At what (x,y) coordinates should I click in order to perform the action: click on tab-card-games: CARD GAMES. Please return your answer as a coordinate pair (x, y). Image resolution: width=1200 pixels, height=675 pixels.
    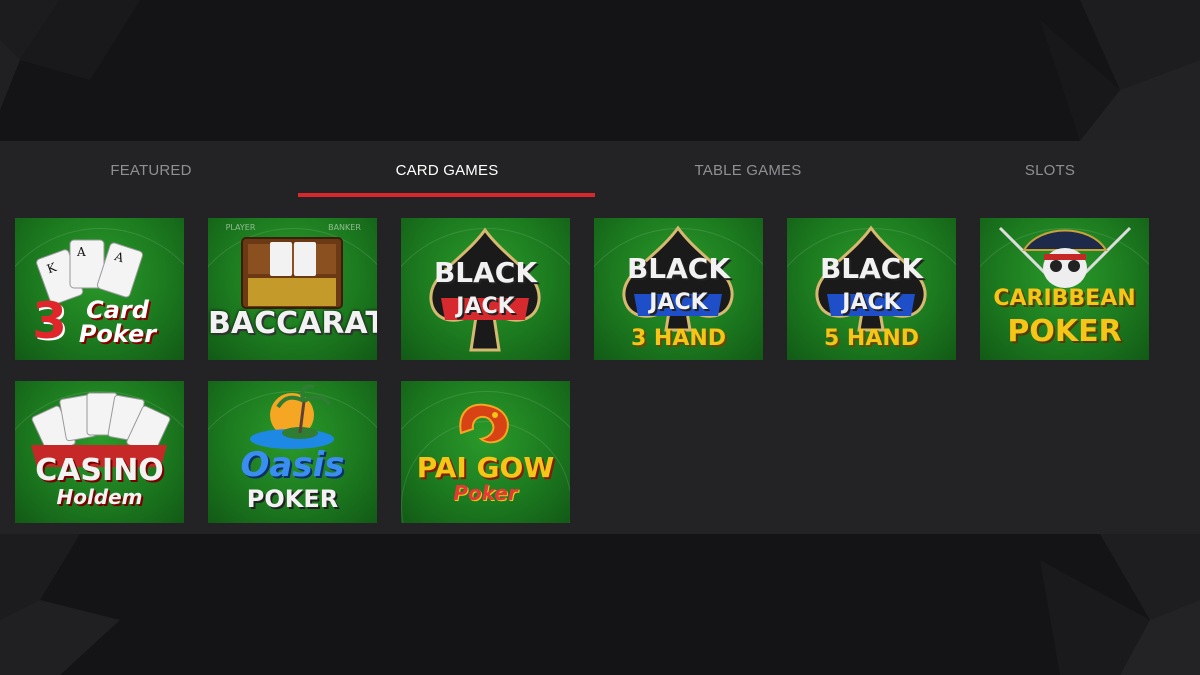
    Looking at the image, I should click on (447, 170).